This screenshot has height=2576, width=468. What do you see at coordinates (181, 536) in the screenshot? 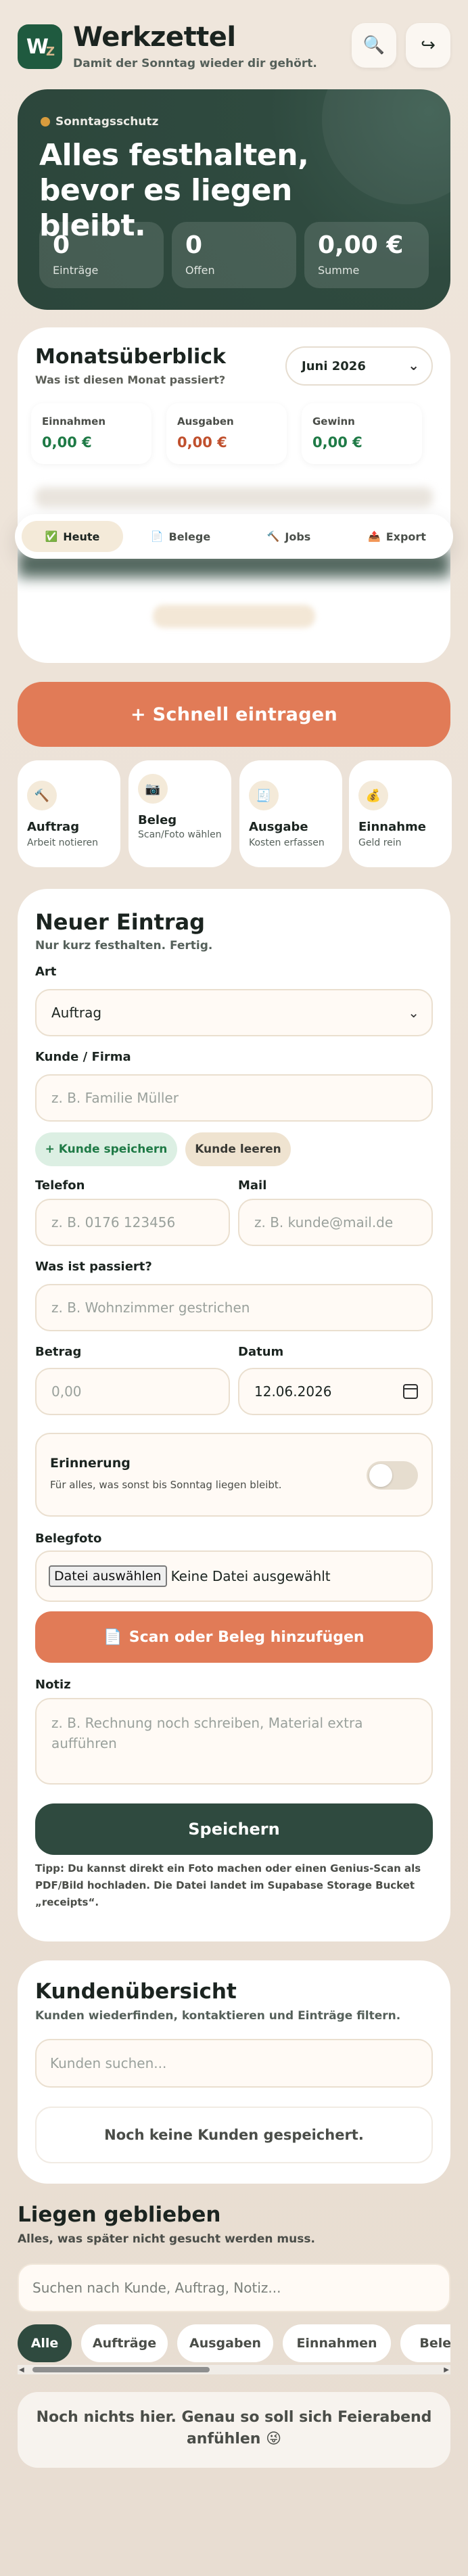
I see `nav-receipts: 📄 Belege` at bounding box center [181, 536].